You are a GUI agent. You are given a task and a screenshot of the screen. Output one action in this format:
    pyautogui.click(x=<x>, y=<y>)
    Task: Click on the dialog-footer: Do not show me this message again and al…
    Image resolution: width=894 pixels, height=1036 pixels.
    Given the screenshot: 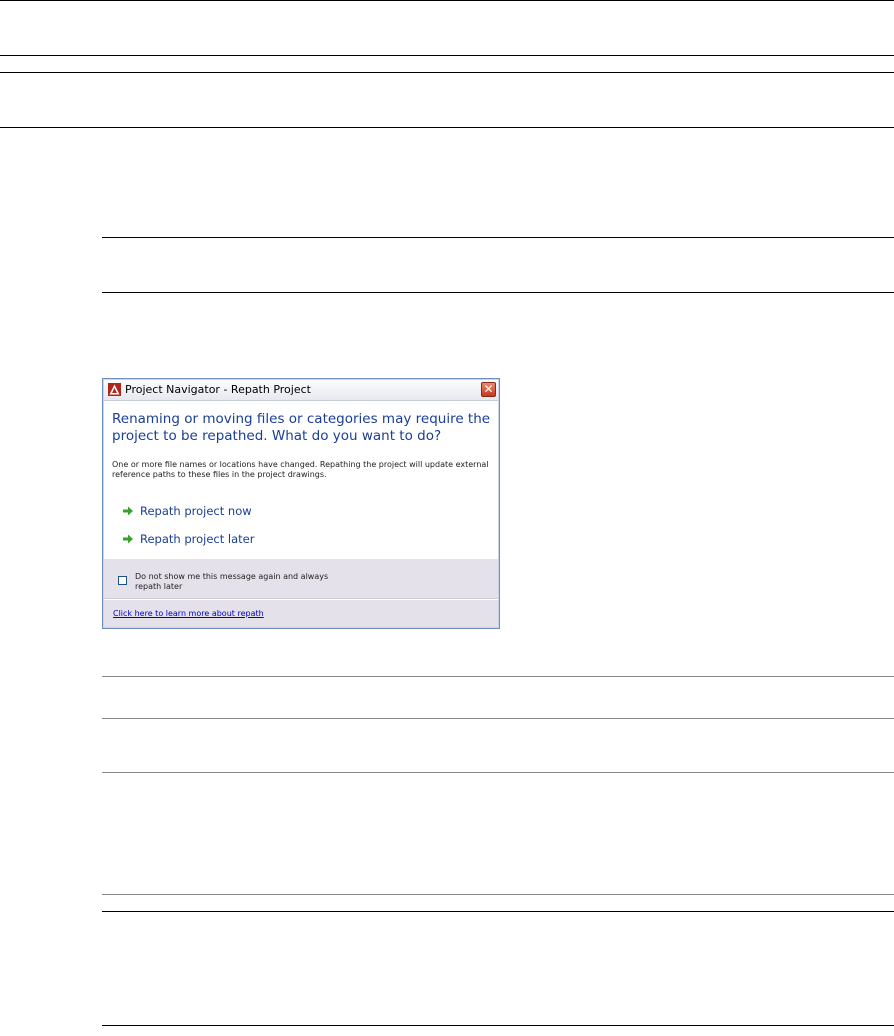 What is the action you would take?
    pyautogui.click(x=301, y=593)
    